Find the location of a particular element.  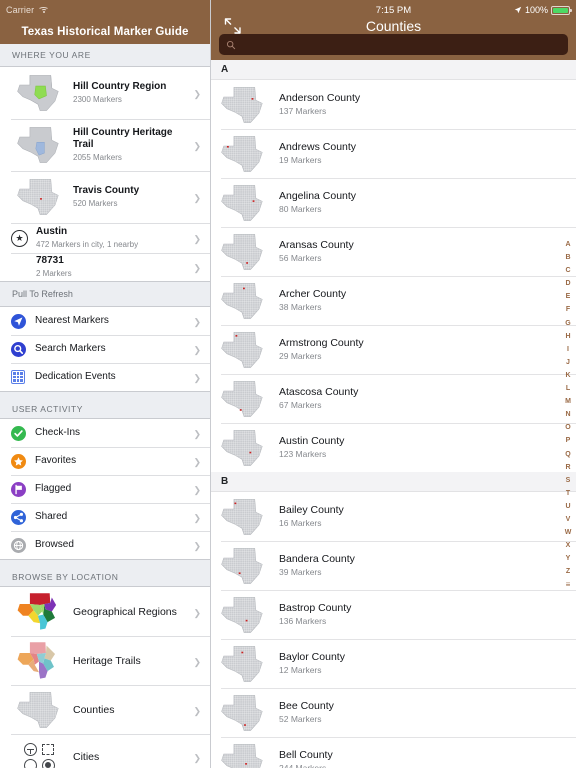

index-letter-n: N is located at coordinates (568, 414).